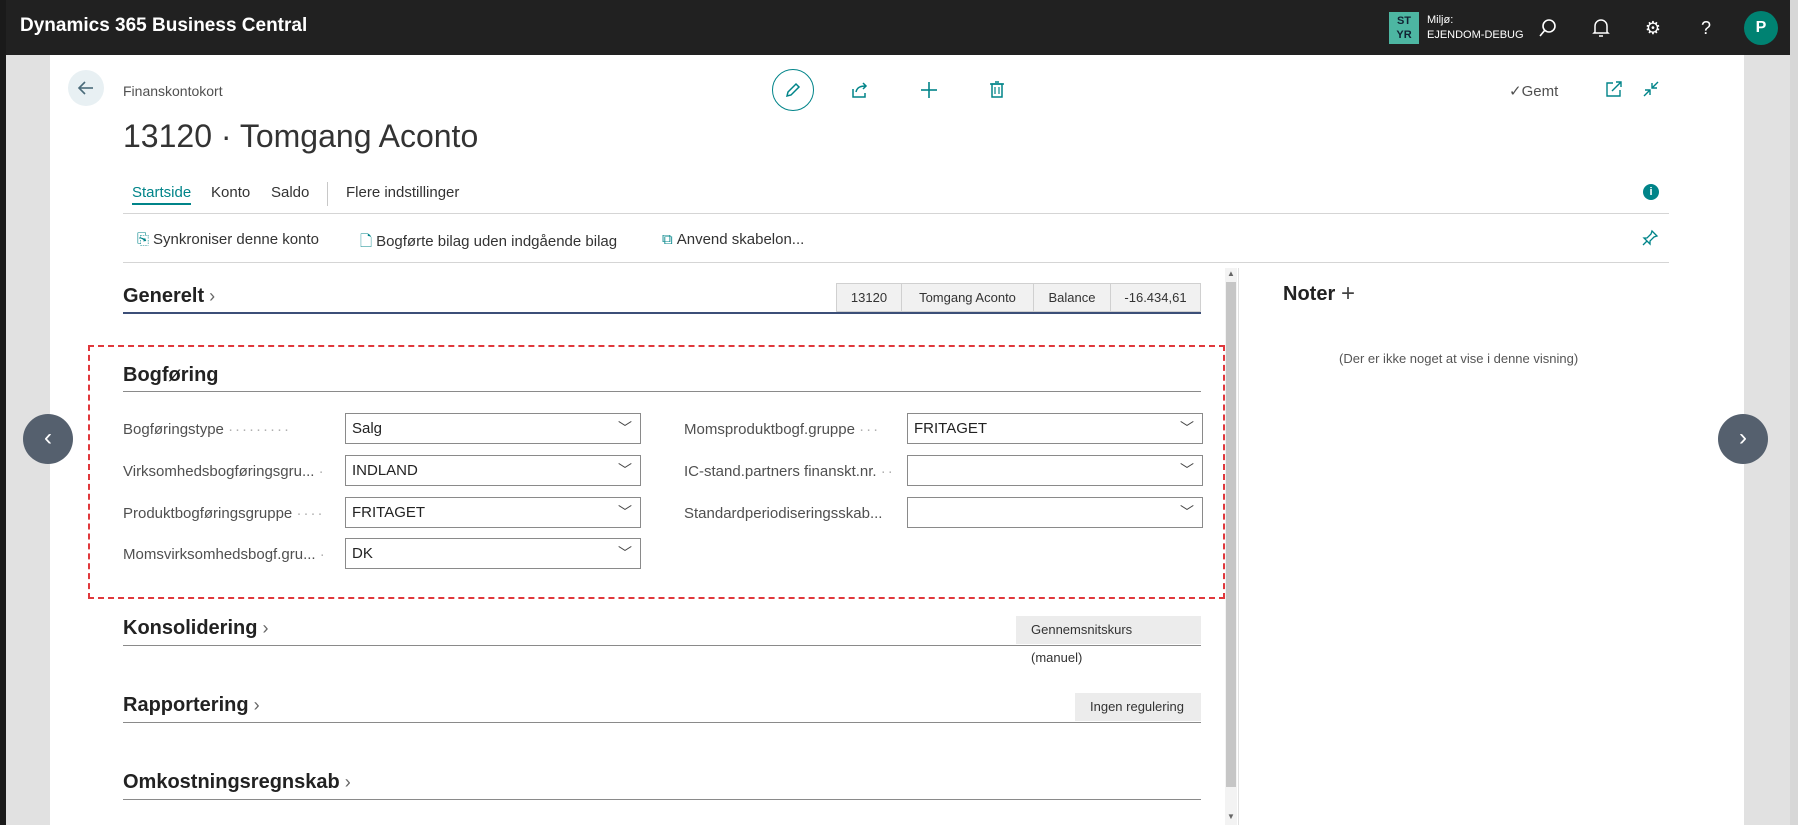 This screenshot has width=1798, height=825. Describe the element at coordinates (48, 439) in the screenshot. I see `previous-record-button: ‹` at that location.